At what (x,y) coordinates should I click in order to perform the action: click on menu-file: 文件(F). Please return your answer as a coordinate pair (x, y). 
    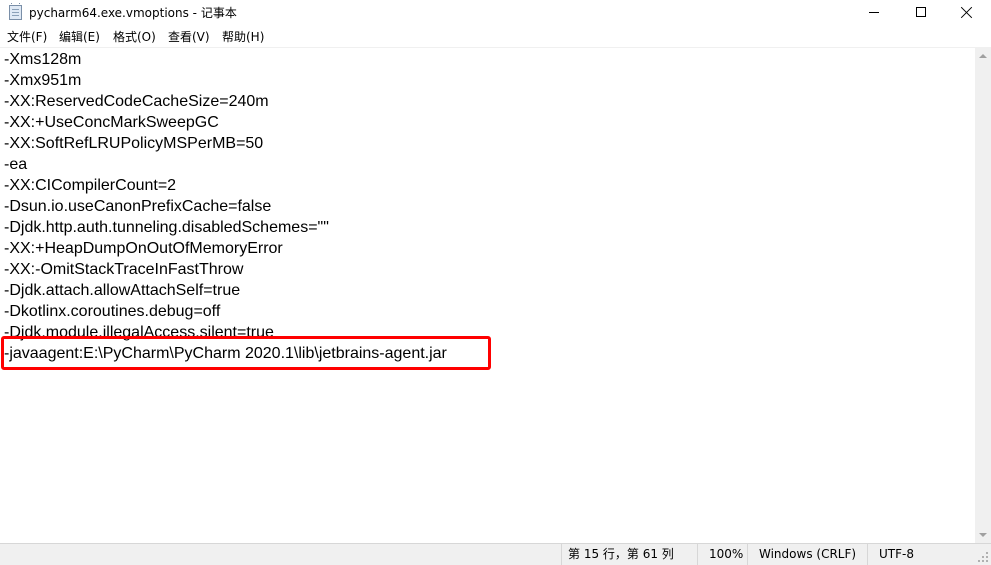
    Looking at the image, I should click on (27, 37).